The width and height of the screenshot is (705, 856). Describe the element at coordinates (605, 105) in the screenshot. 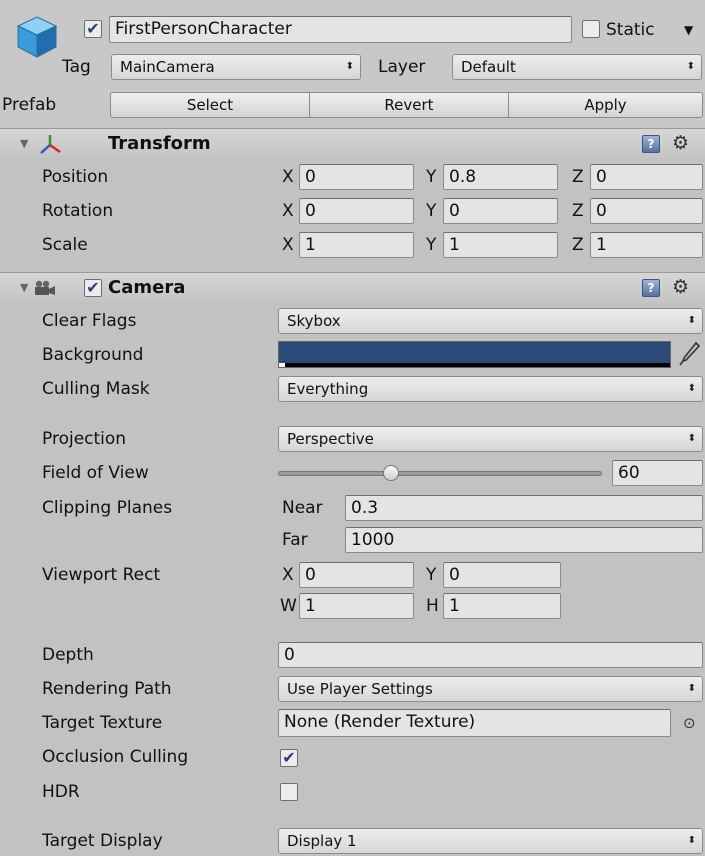

I see `prefab-apply-button: Apply` at that location.